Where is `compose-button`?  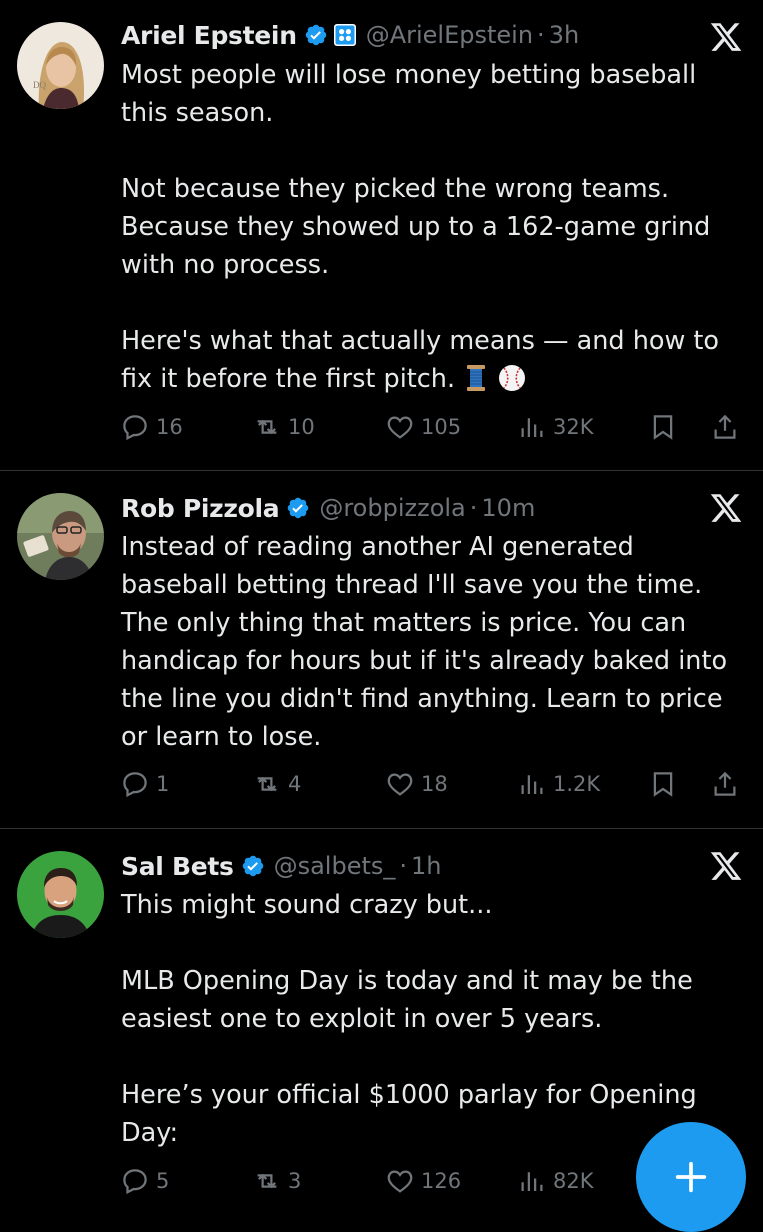 compose-button is located at coordinates (691, 1177).